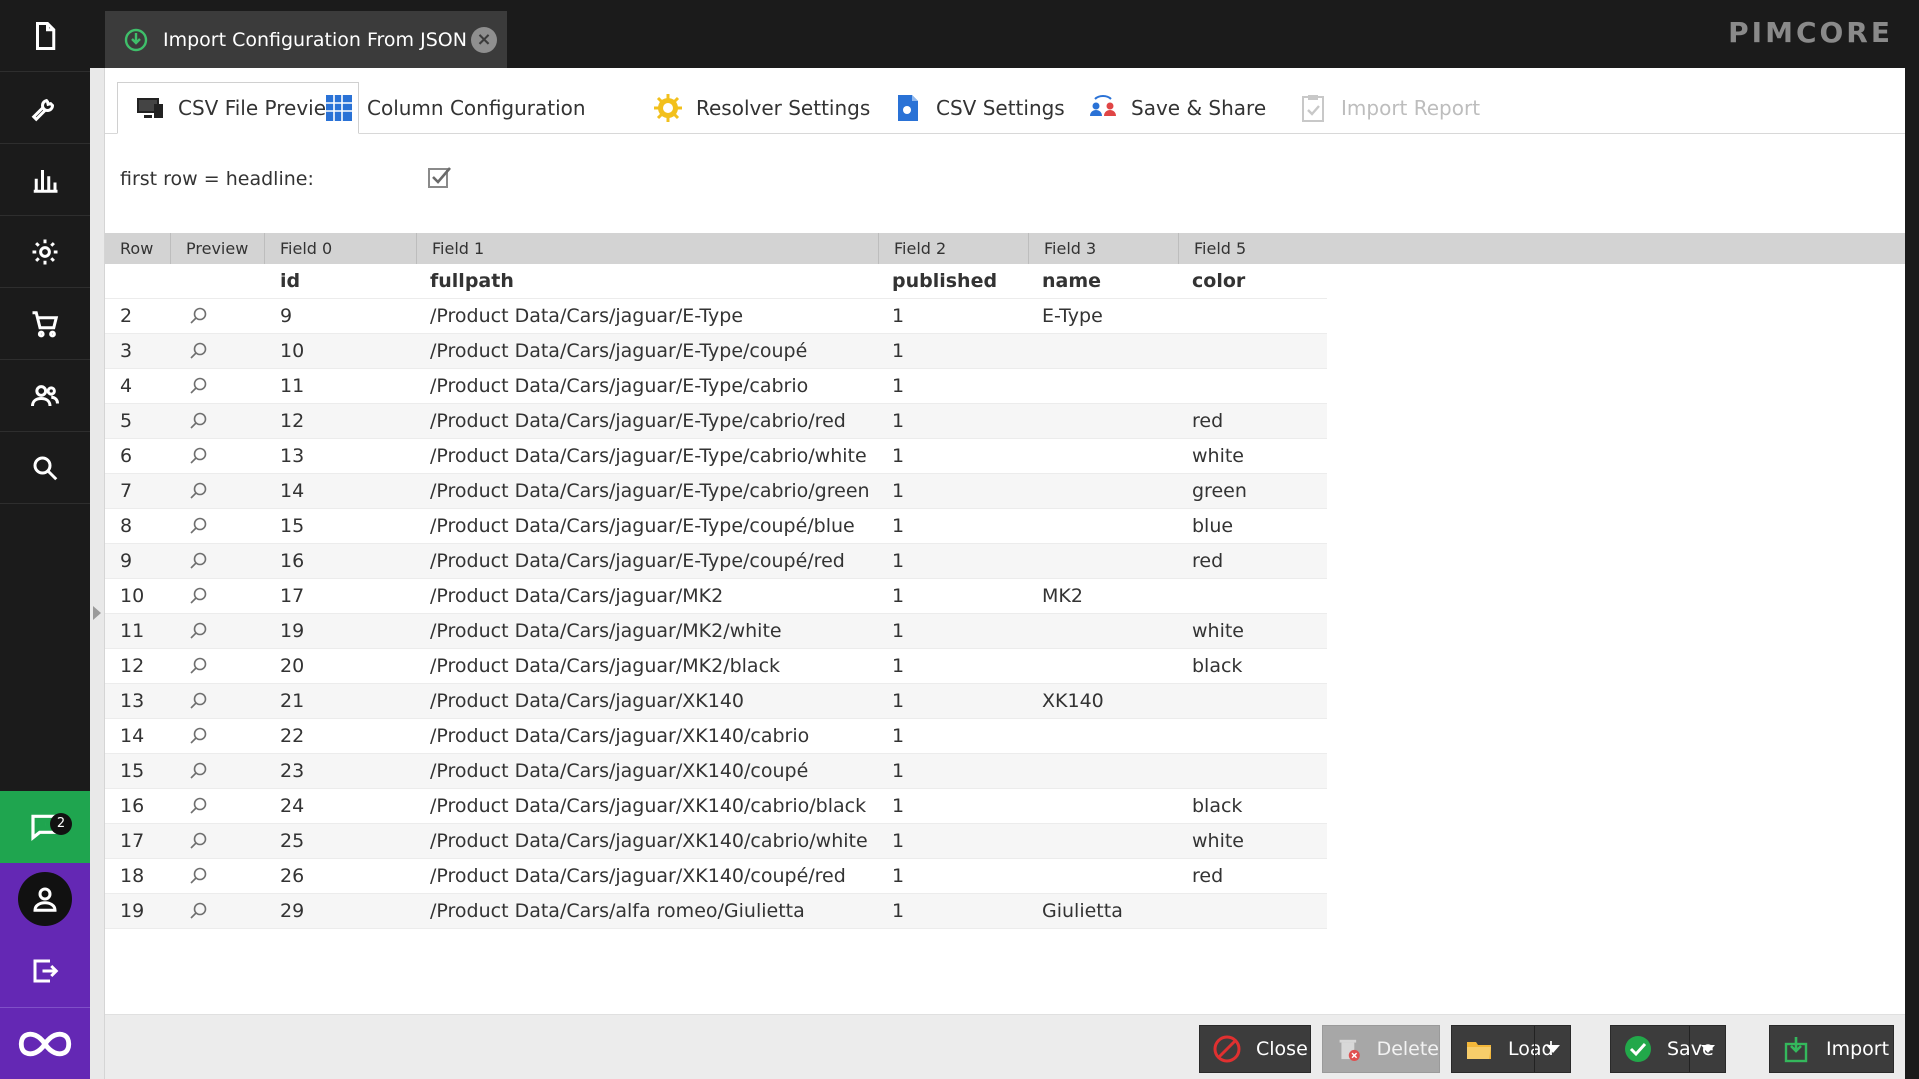  What do you see at coordinates (132, 806) in the screenshot?
I see `cell-row: 16` at bounding box center [132, 806].